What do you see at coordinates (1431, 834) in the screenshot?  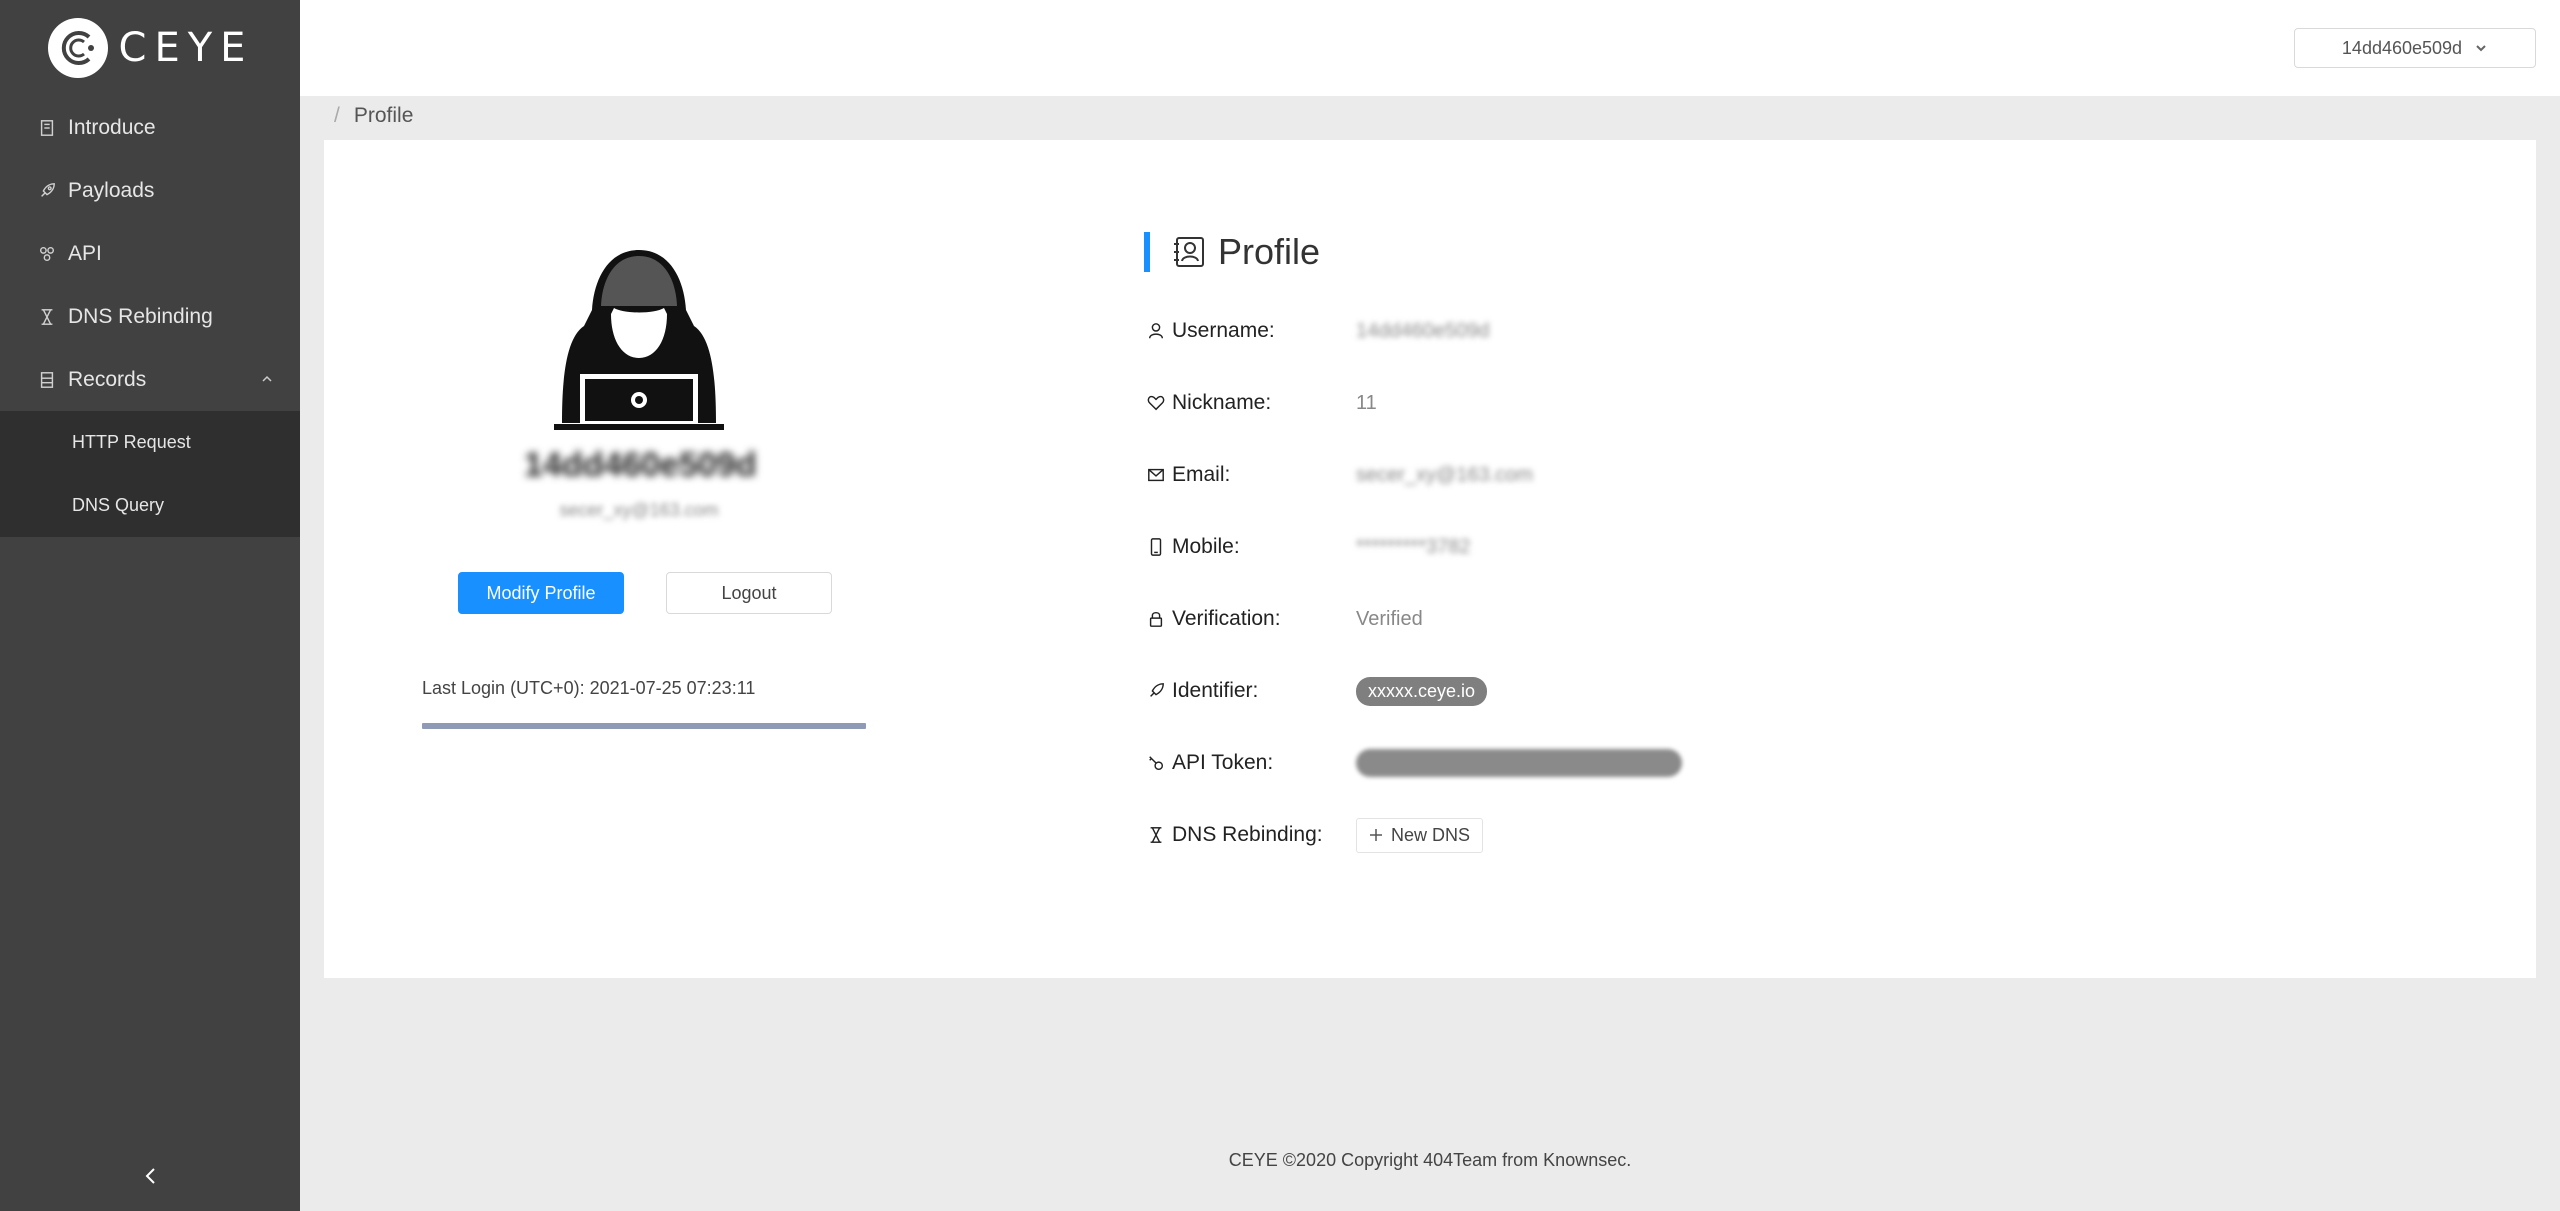 I see `new-dns-label: New DNS` at bounding box center [1431, 834].